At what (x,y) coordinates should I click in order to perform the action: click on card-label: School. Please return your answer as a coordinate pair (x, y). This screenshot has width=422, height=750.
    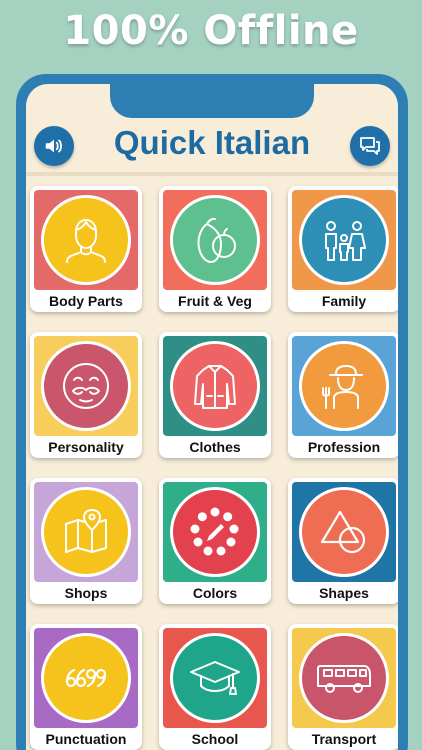
    Looking at the image, I should click on (215, 739).